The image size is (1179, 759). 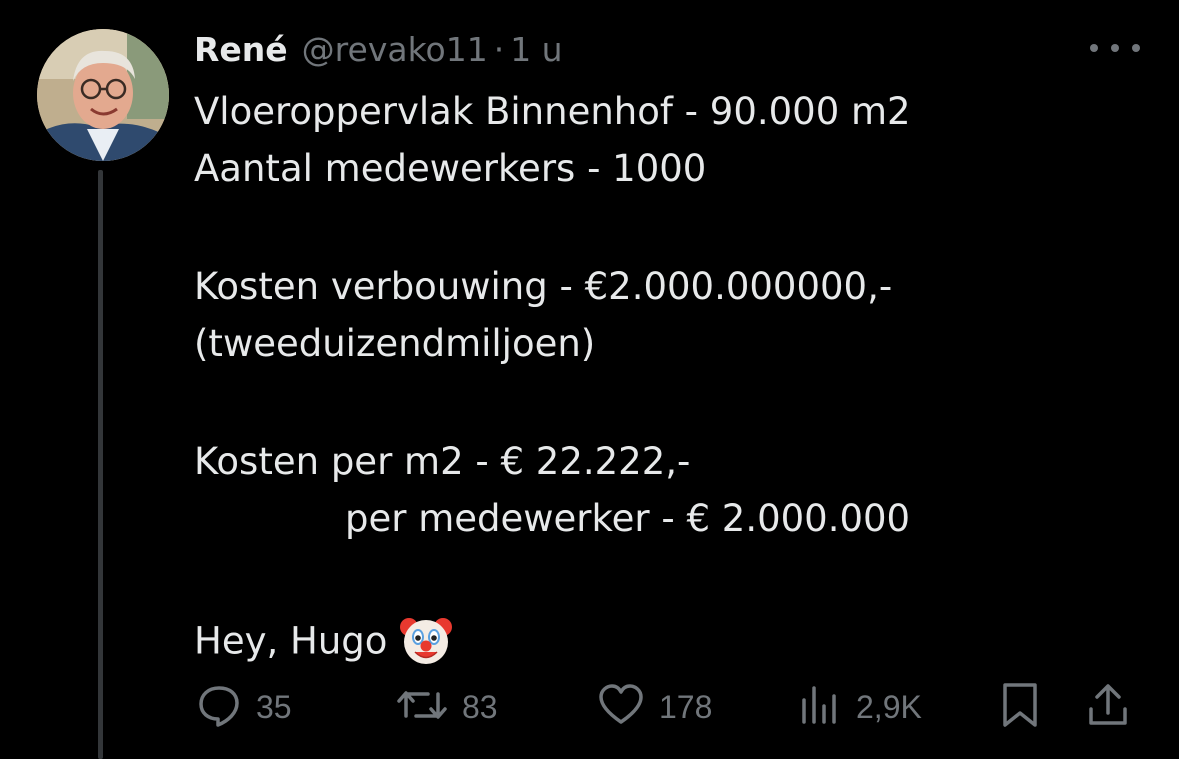 What do you see at coordinates (100, 464) in the screenshot?
I see `thread-line` at bounding box center [100, 464].